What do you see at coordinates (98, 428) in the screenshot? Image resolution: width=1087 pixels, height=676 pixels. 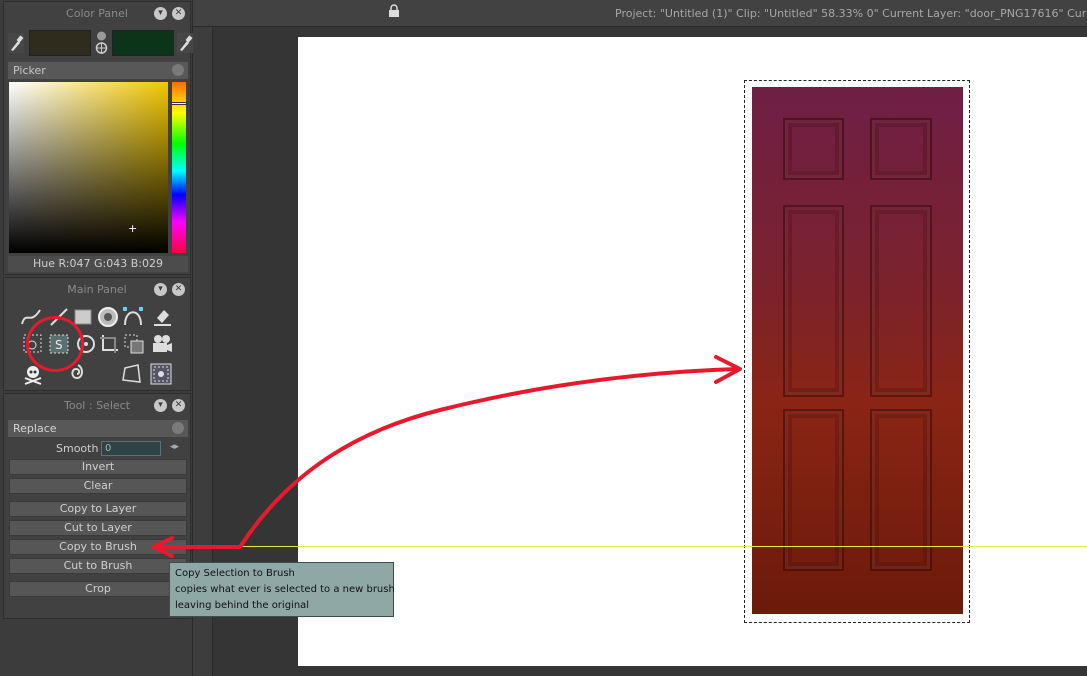 I see `selection-mode-dropdown: Replace` at bounding box center [98, 428].